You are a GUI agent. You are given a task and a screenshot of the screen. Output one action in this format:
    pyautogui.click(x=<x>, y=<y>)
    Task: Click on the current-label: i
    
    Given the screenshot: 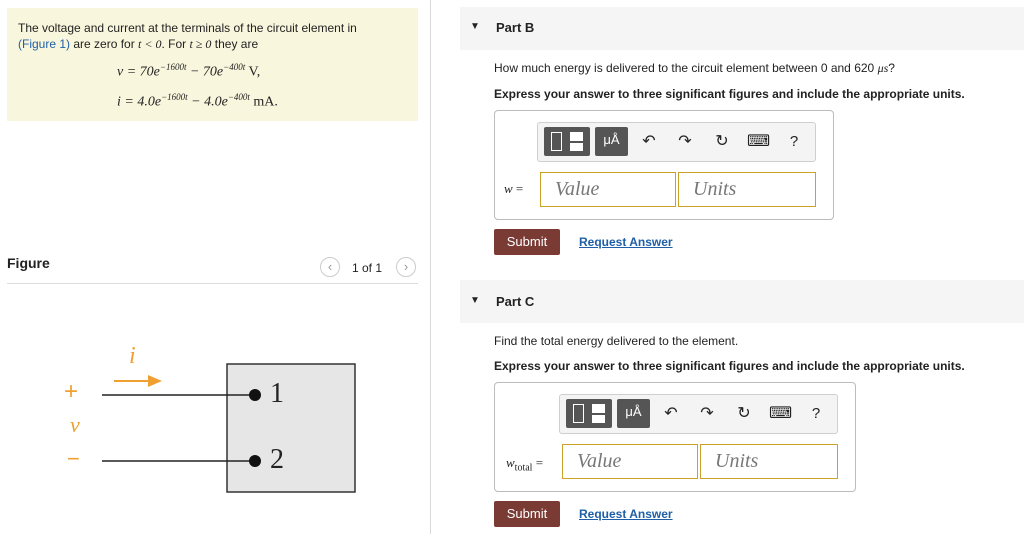 What is the action you would take?
    pyautogui.click(x=132, y=356)
    